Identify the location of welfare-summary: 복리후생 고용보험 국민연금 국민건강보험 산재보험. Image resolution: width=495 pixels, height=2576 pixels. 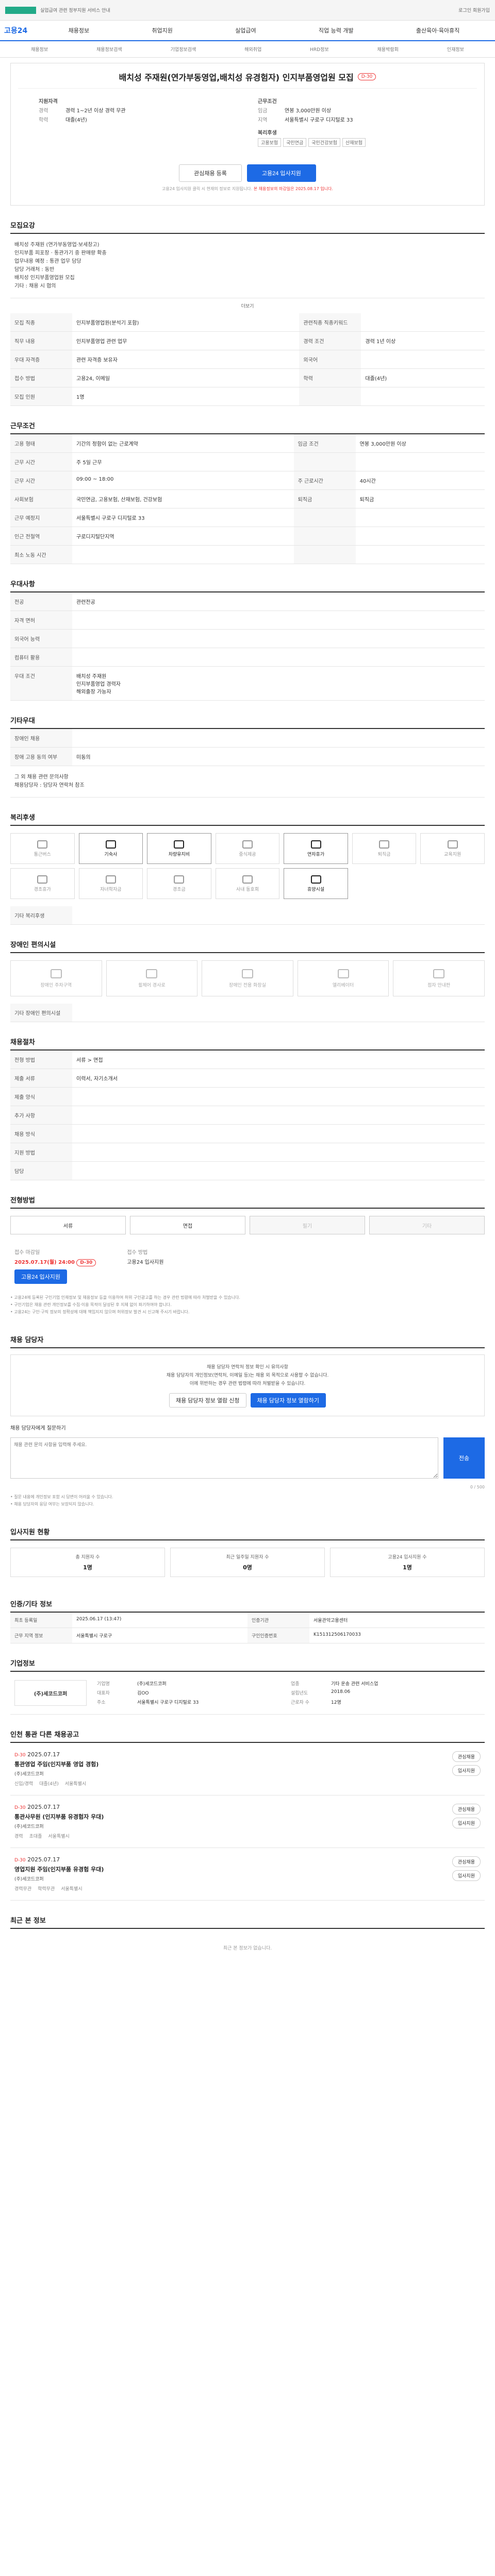
(357, 137).